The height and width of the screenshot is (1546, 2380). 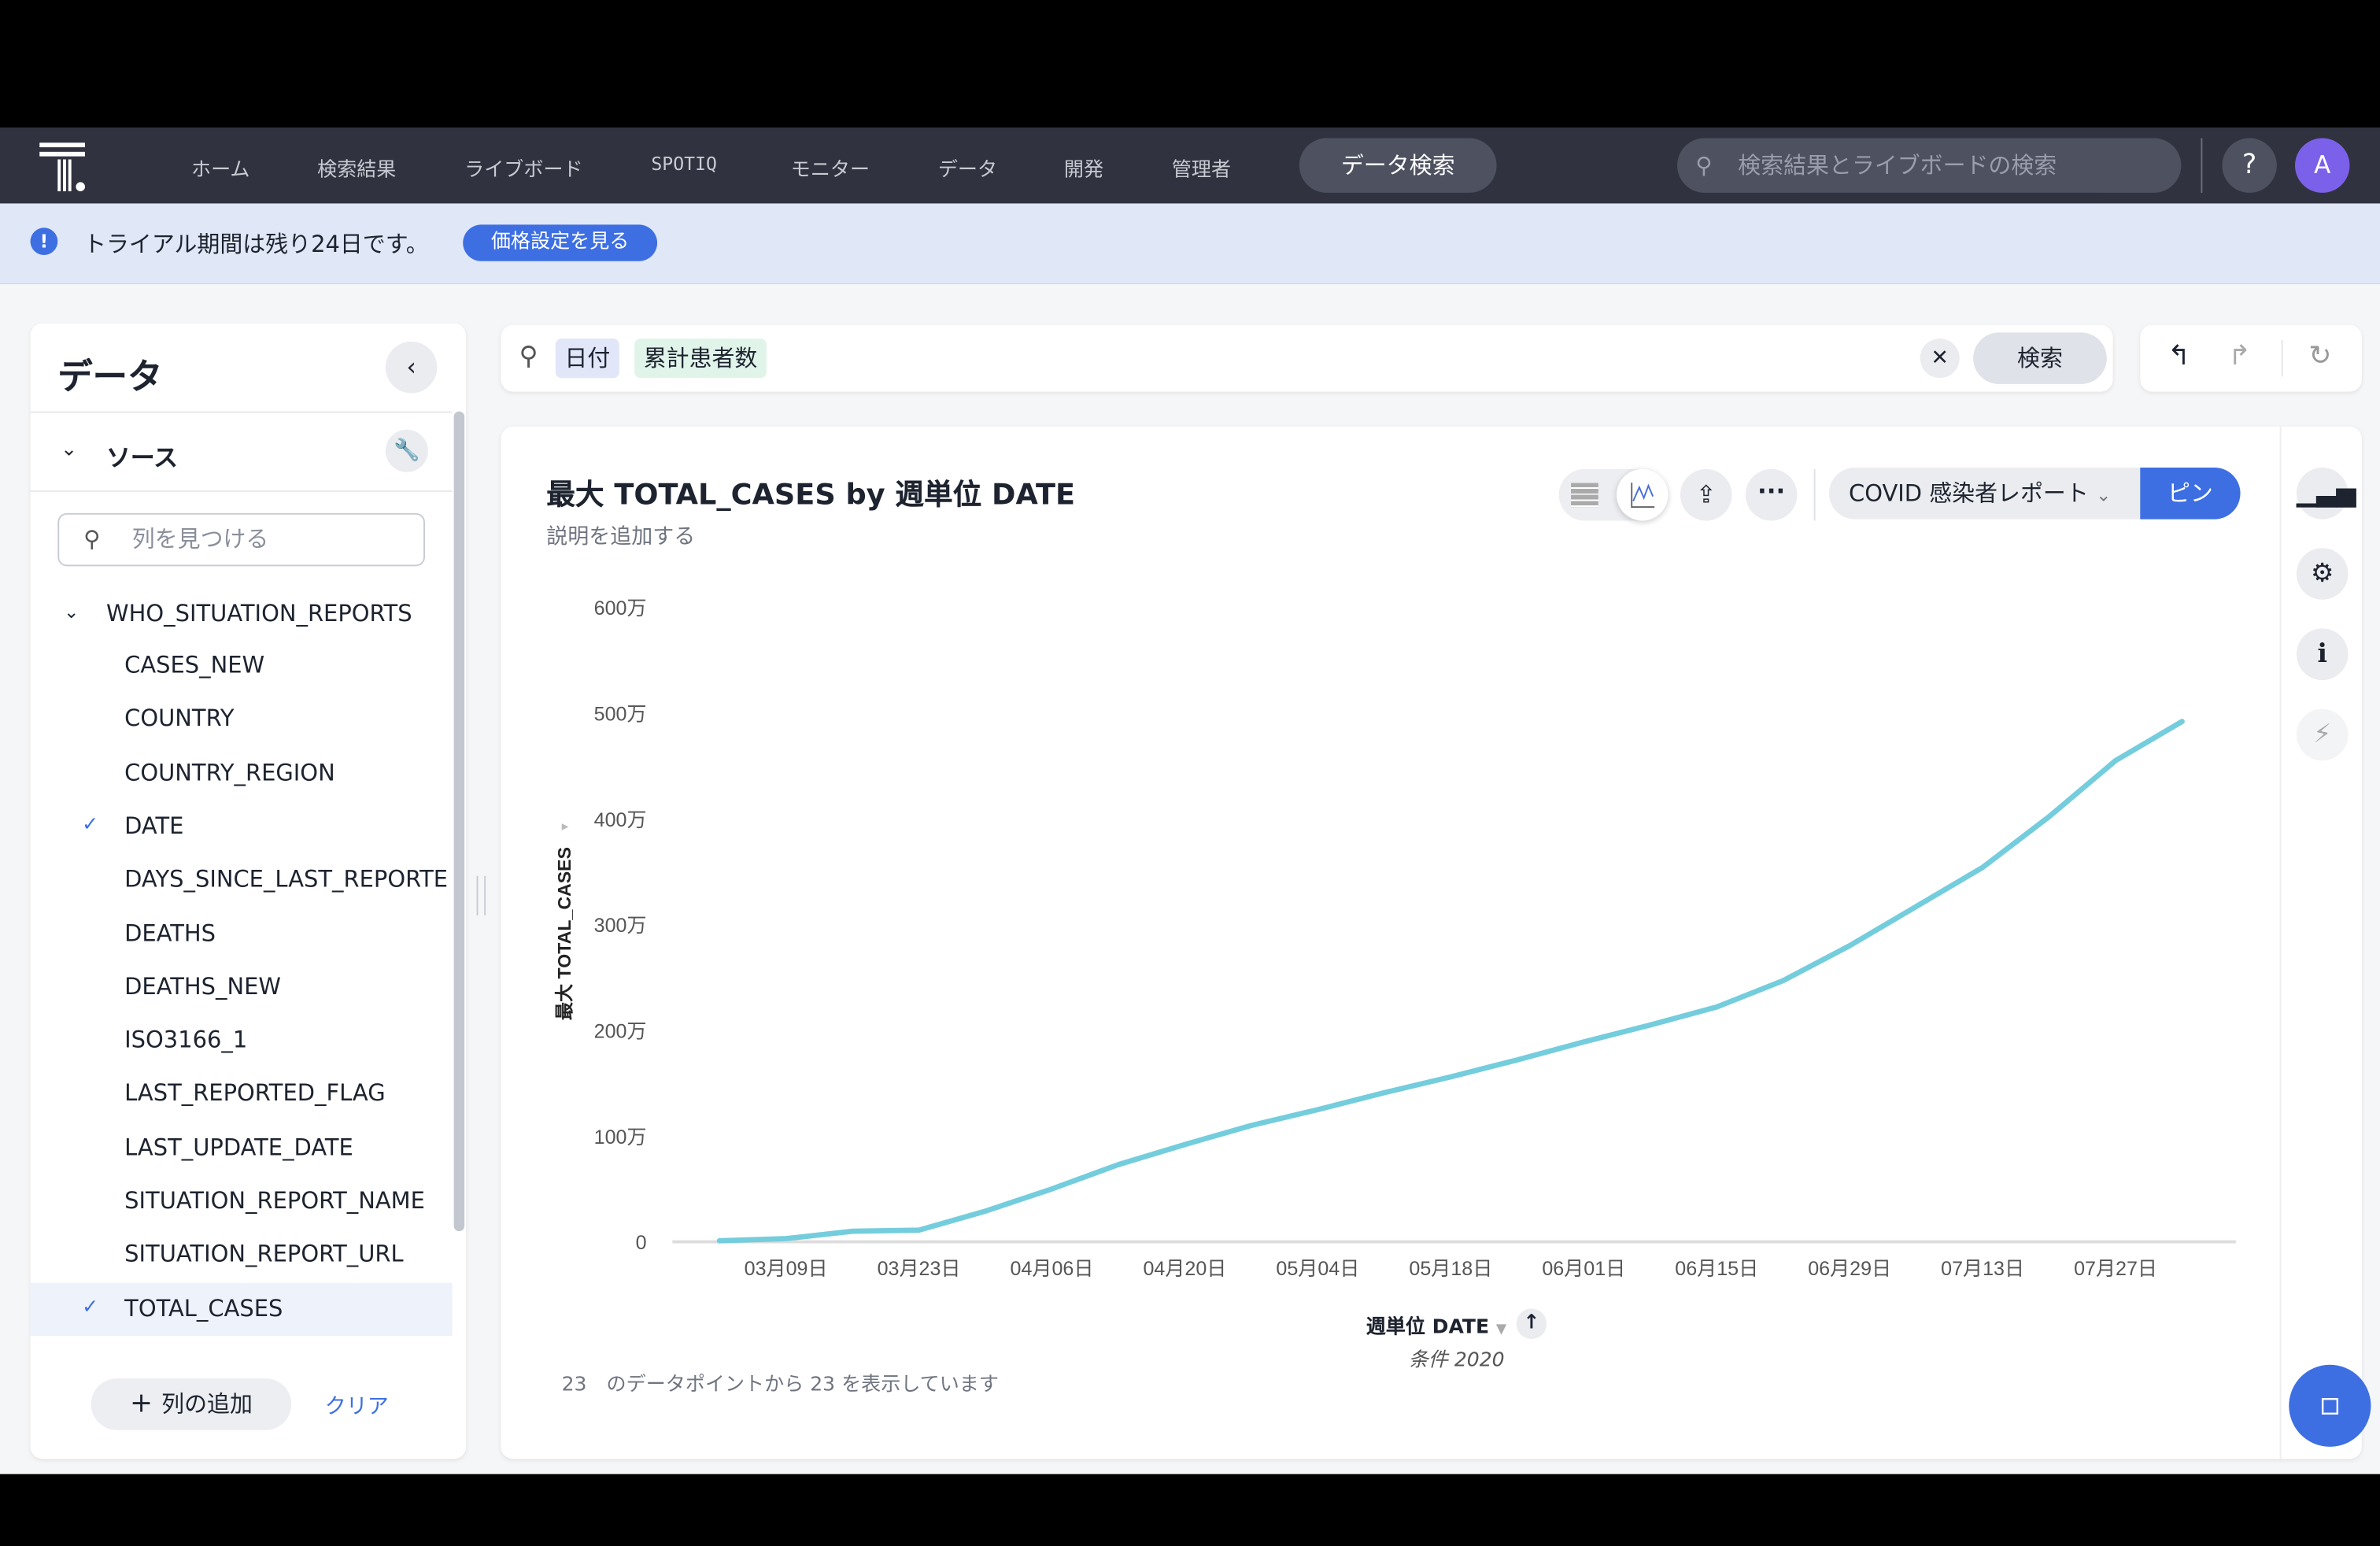 I want to click on x-axis-title: 週単位 DATE ▼, so click(x=1436, y=1324).